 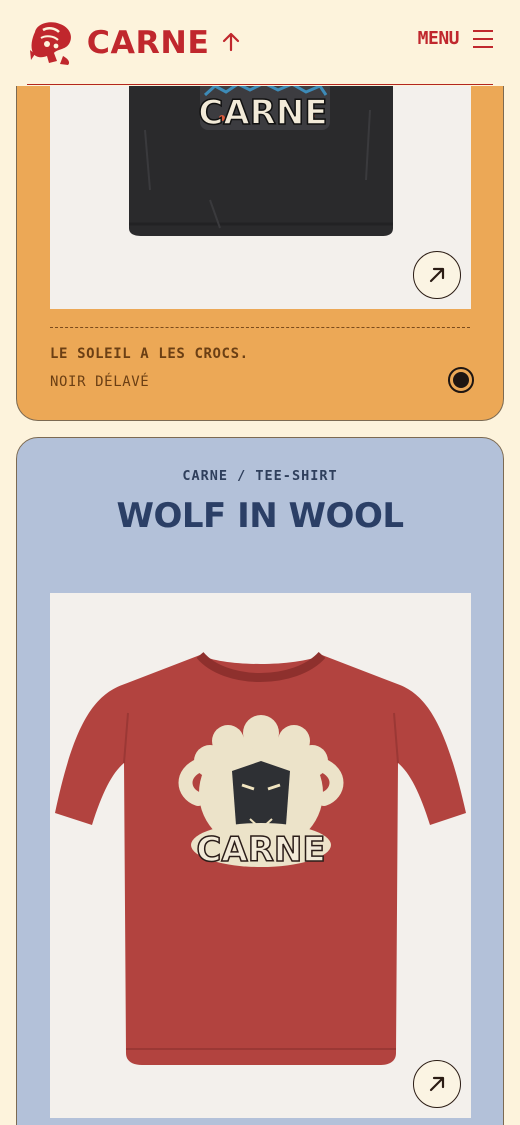 I want to click on brand-name: CARNE, so click(x=148, y=43).